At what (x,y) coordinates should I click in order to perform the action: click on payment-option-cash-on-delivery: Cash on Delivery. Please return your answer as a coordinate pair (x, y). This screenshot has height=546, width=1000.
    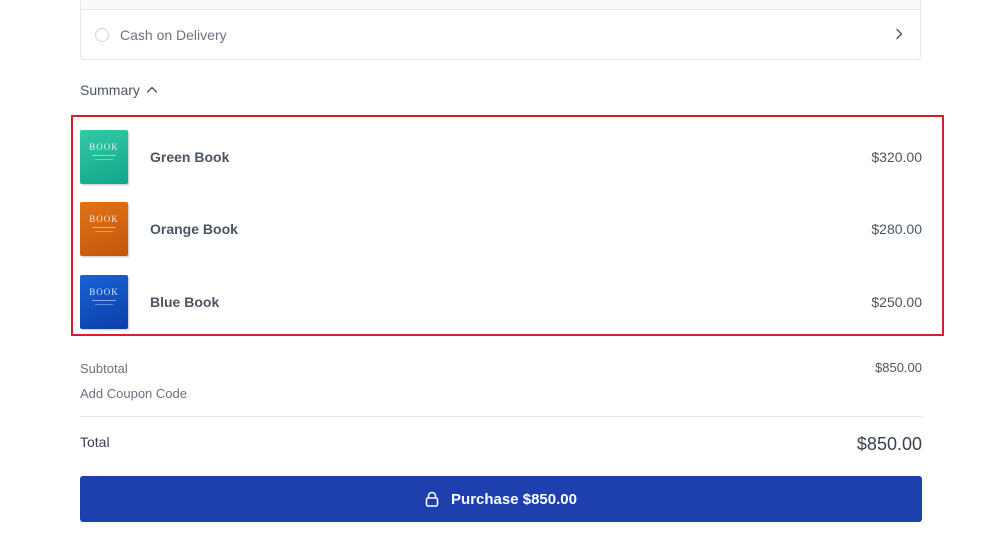
    Looking at the image, I should click on (500, 34).